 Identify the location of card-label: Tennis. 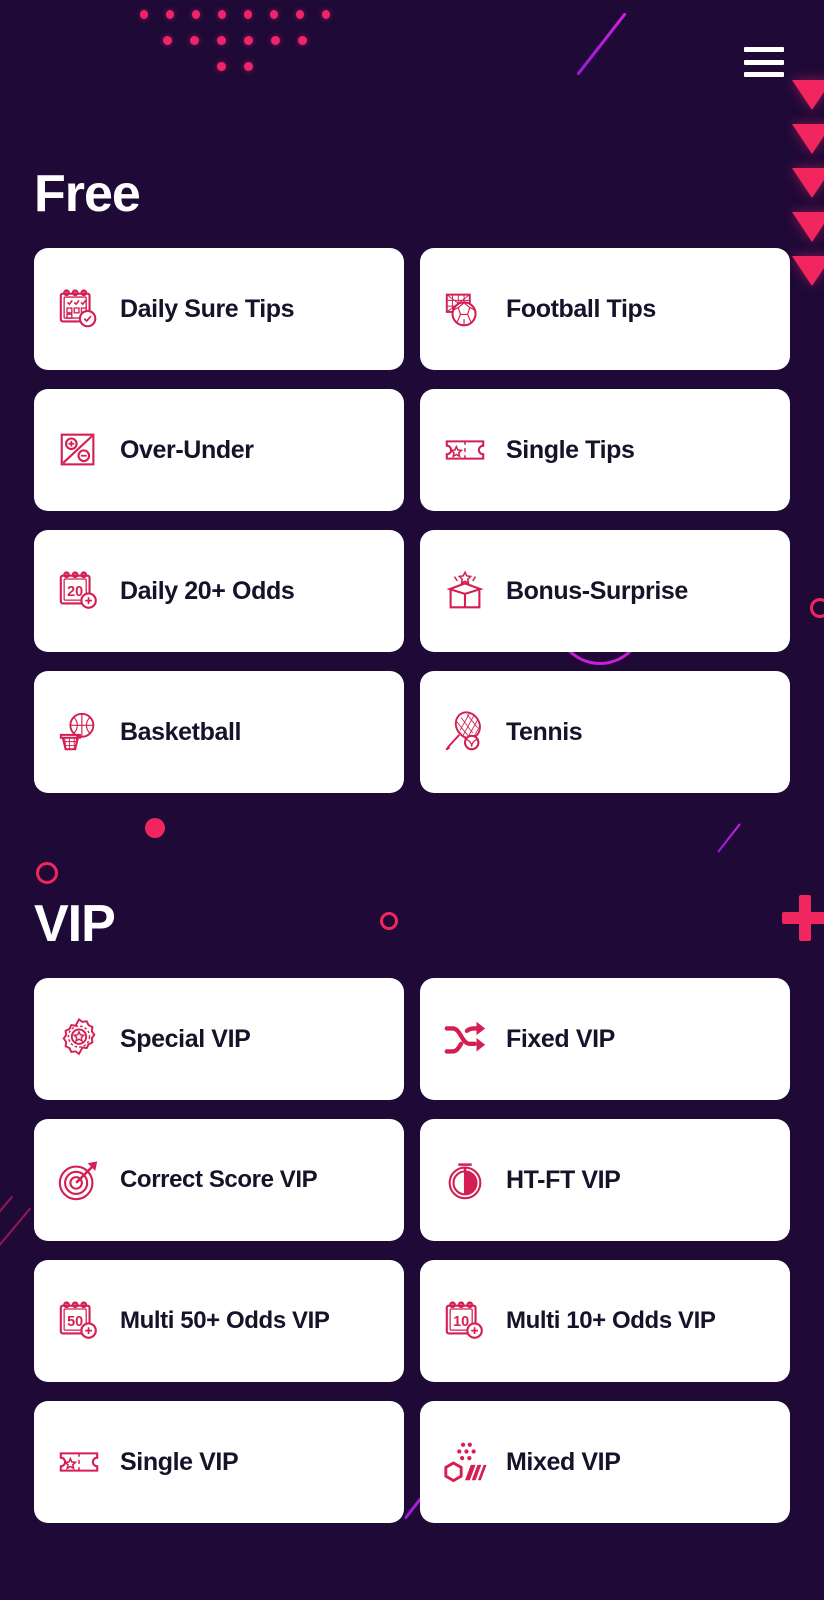
(544, 731).